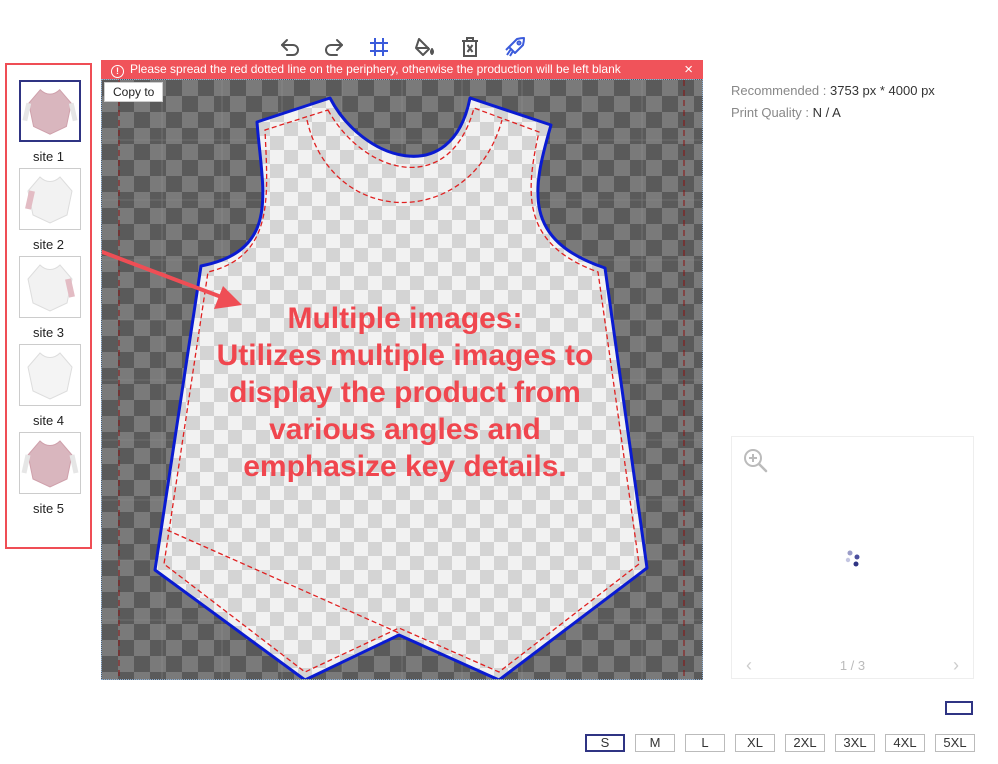 This screenshot has height=764, width=998. I want to click on size-option-4xl: 4XL, so click(905, 743).